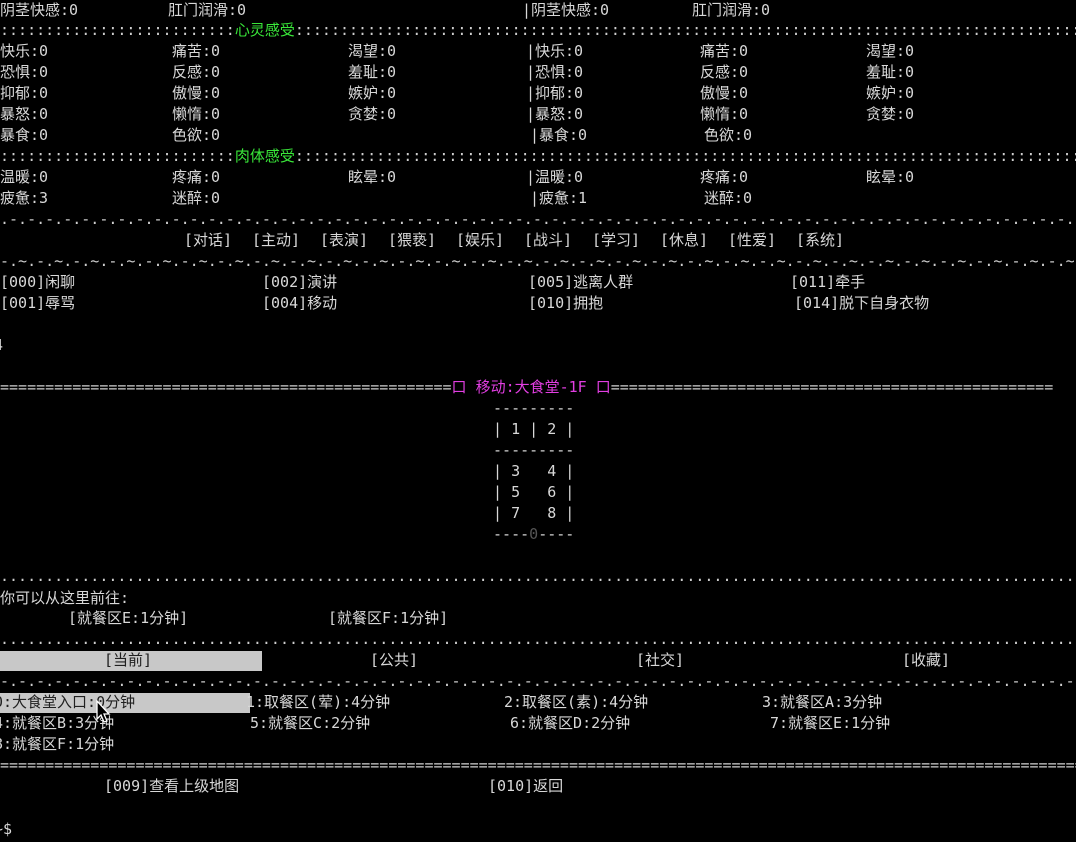 The height and width of the screenshot is (842, 1076). Describe the element at coordinates (1, 345) in the screenshot. I see `input-echo: 4` at that location.